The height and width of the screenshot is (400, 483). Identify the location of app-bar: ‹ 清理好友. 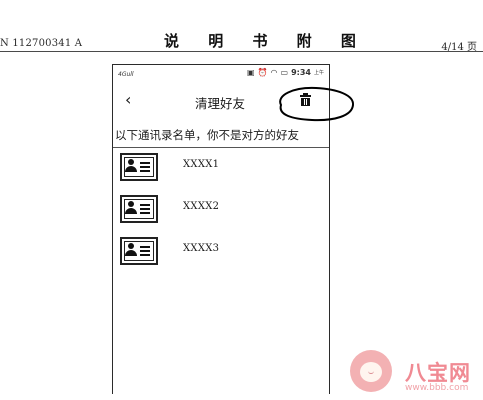
(221, 104).